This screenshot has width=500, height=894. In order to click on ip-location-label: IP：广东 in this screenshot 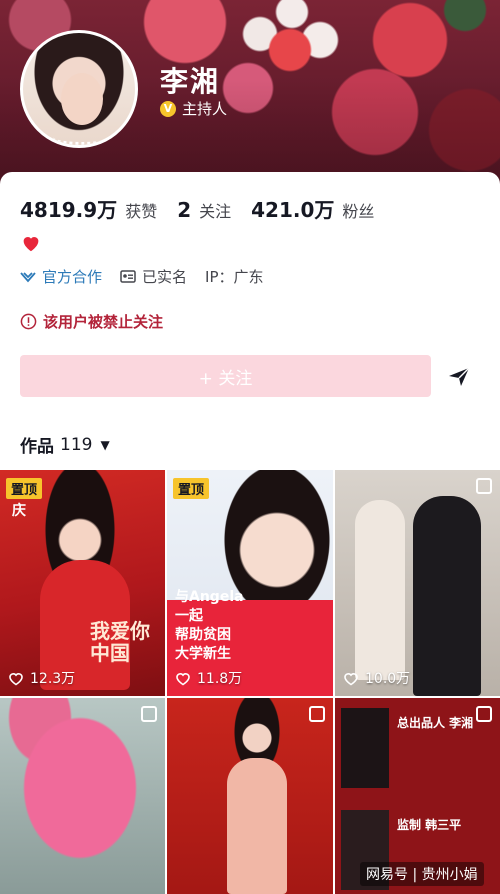, I will do `click(234, 277)`.